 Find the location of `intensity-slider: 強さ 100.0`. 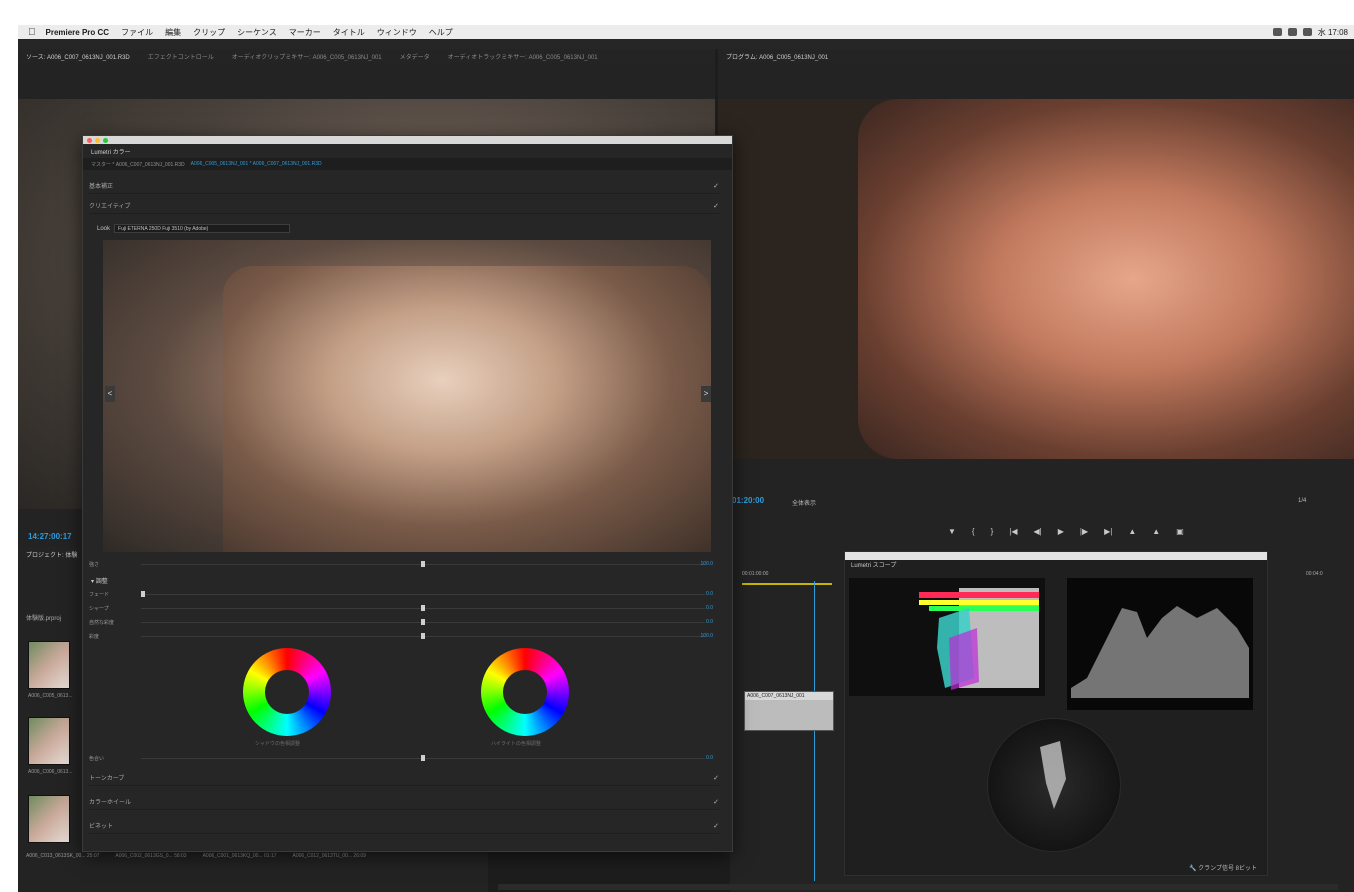

intensity-slider: 強さ 100.0 is located at coordinates (404, 565).